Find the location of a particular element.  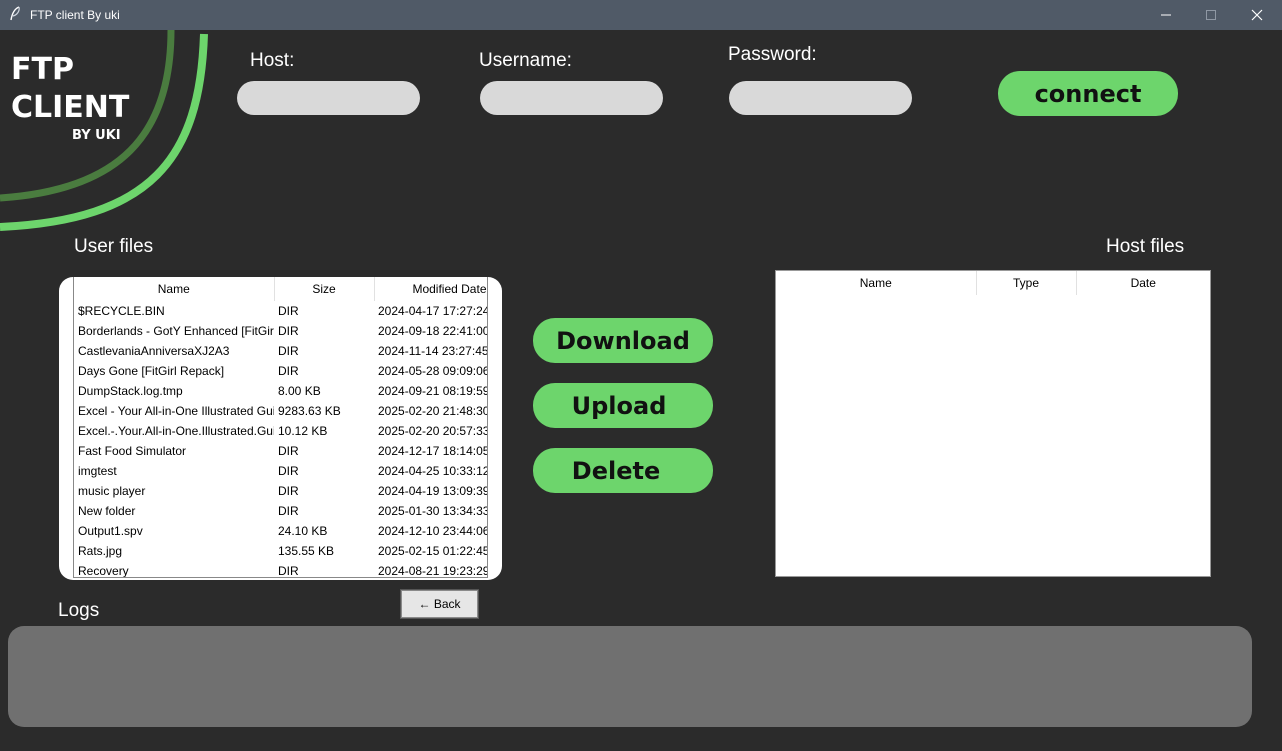

username-label: Username: is located at coordinates (525, 60).